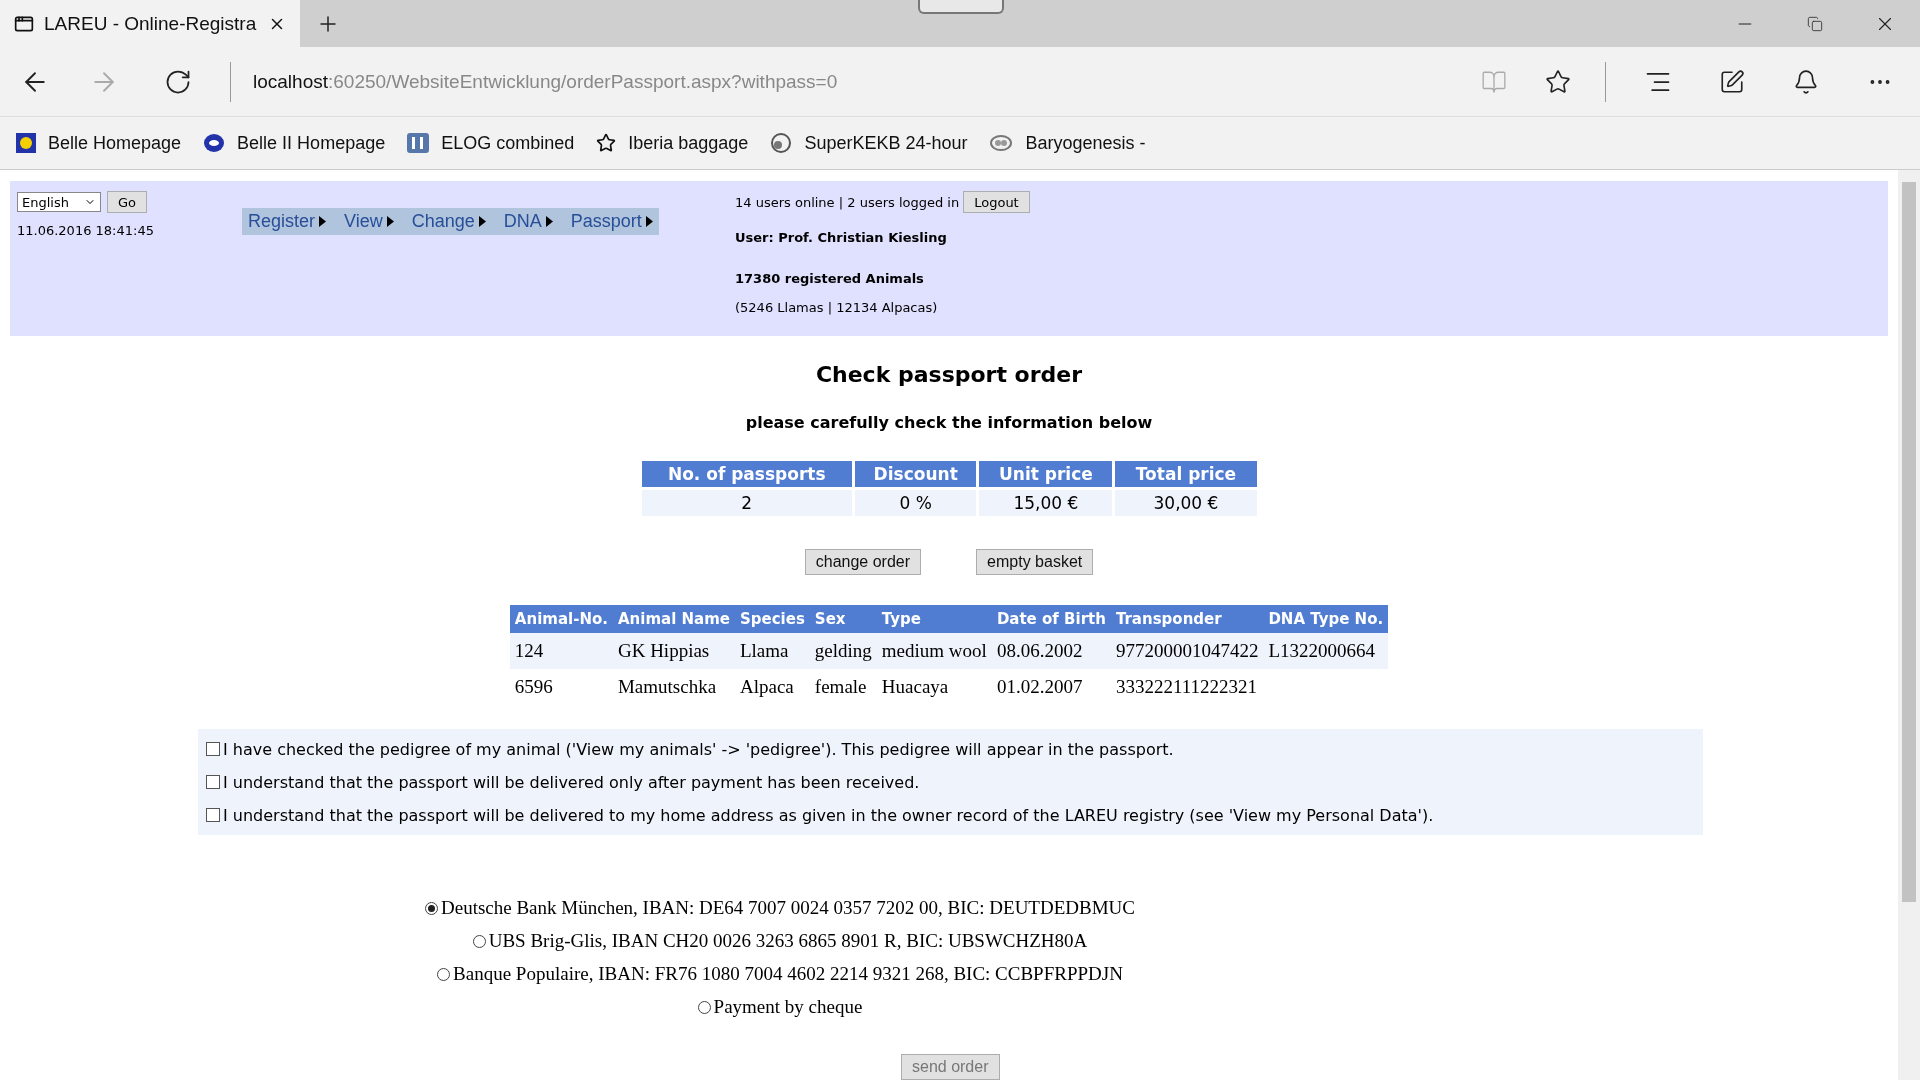 The width and height of the screenshot is (1920, 1080). I want to click on bookmark-link: SuperKEKB 24-hour, so click(869, 143).